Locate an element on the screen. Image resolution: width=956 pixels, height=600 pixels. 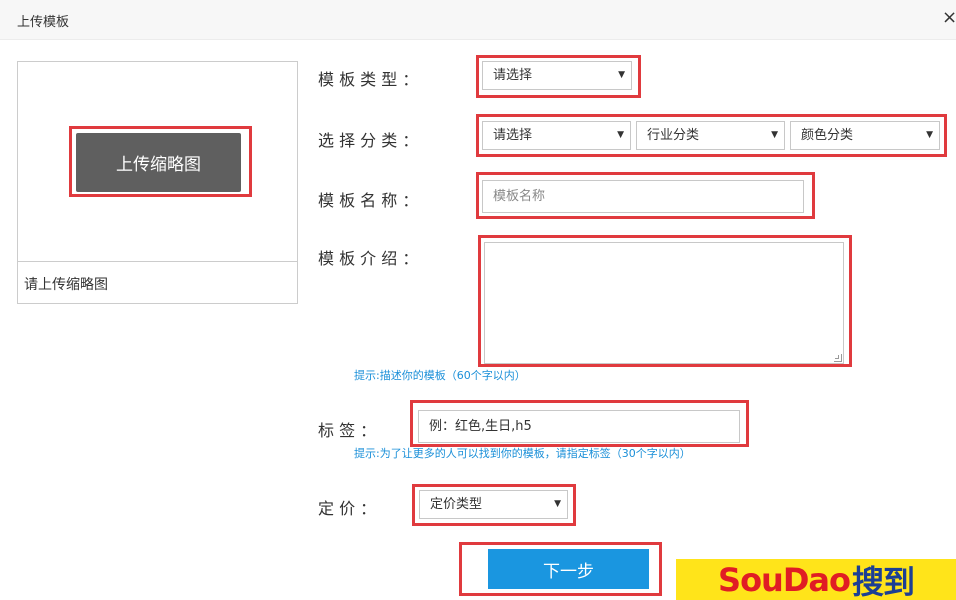
template-name-label: 模 板 名 称 ： is located at coordinates (368, 200).